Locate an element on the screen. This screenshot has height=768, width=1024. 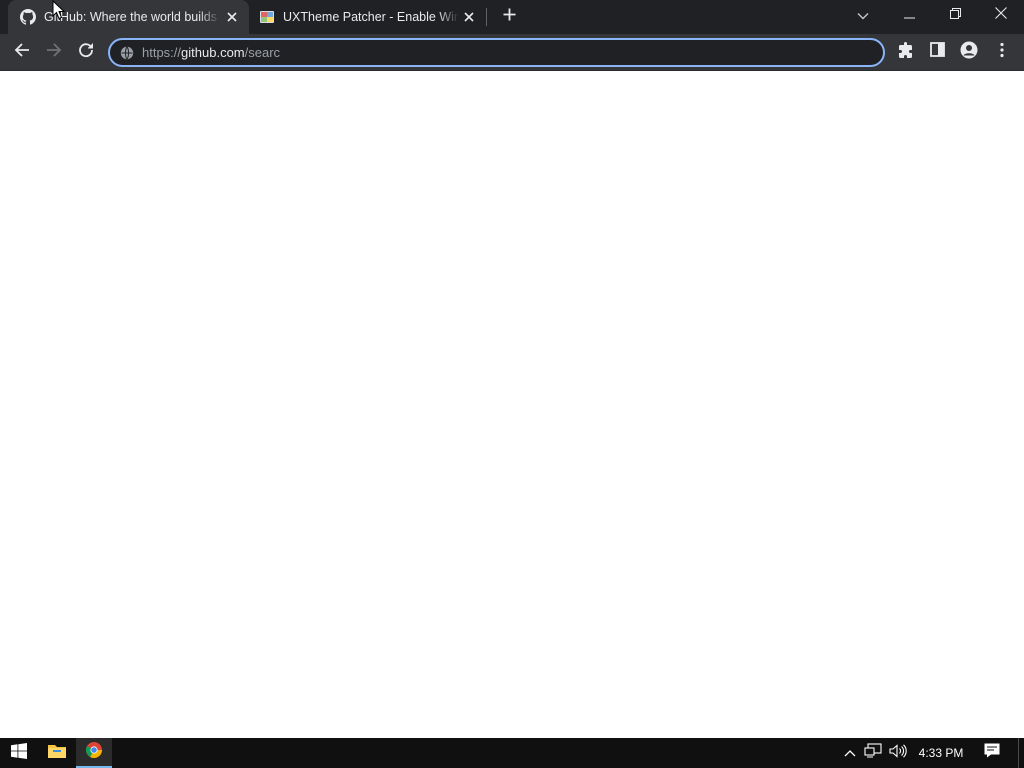
chevron-down-icon is located at coordinates (863, 16).